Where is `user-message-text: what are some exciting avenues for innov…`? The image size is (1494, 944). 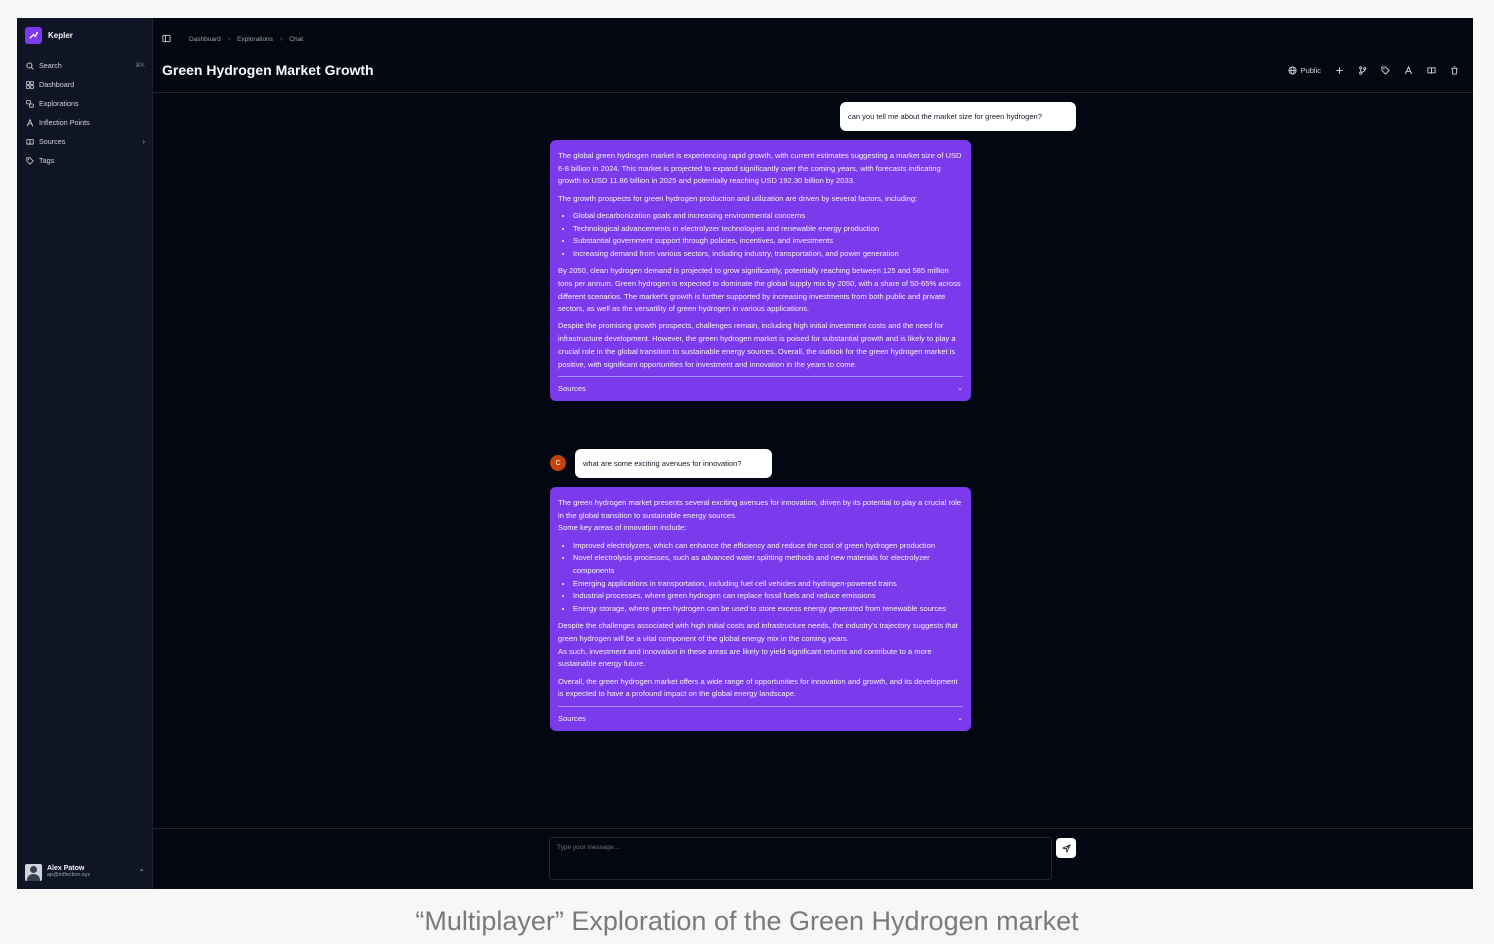
user-message-text: what are some exciting avenues for innov… is located at coordinates (662, 463).